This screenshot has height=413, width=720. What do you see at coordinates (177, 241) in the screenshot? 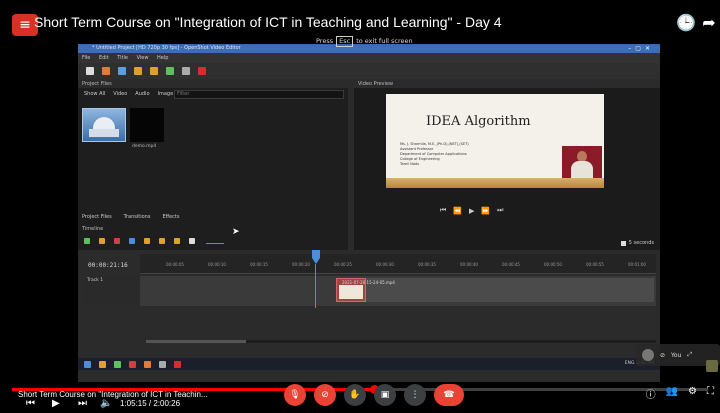
I see `center-timeline-icon` at bounding box center [177, 241].